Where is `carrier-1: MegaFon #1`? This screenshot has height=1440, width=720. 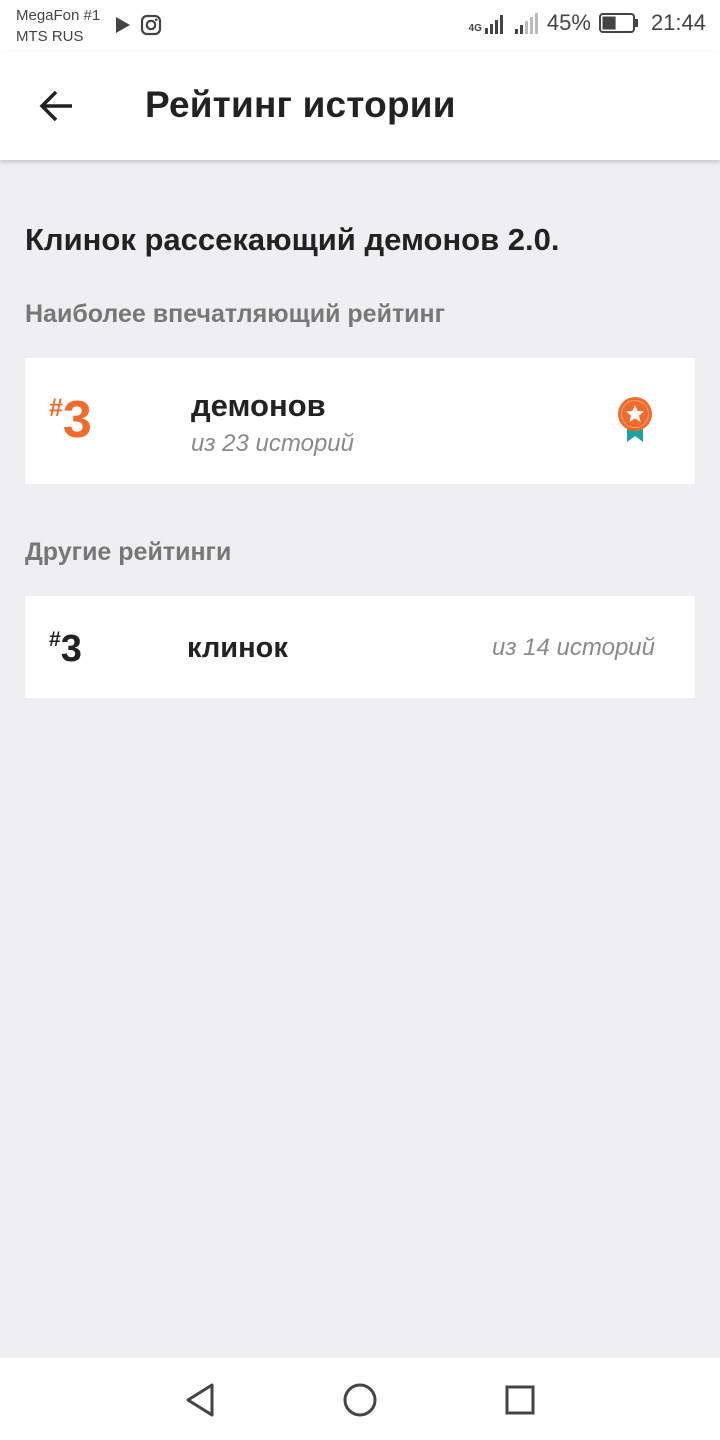
carrier-1: MegaFon #1 is located at coordinates (58, 15).